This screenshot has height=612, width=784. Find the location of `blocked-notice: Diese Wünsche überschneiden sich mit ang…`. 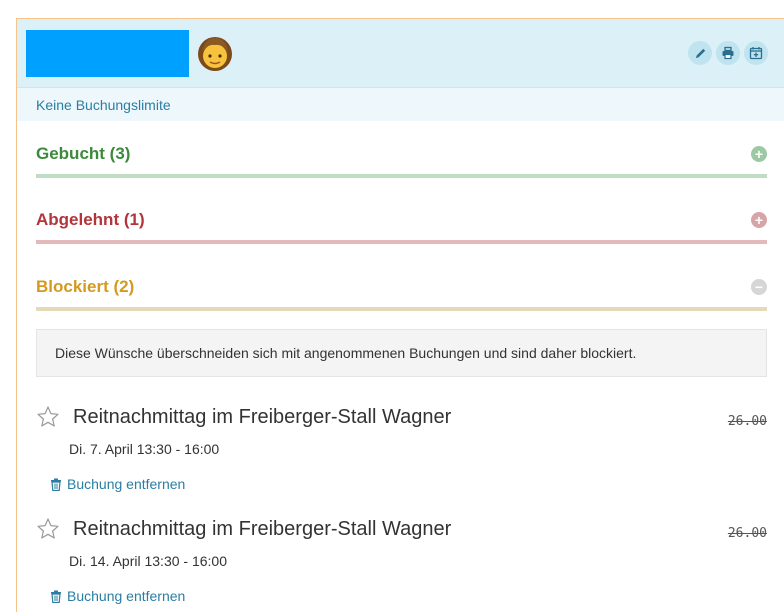

blocked-notice: Diese Wünsche überschneiden sich mit ang… is located at coordinates (401, 353).